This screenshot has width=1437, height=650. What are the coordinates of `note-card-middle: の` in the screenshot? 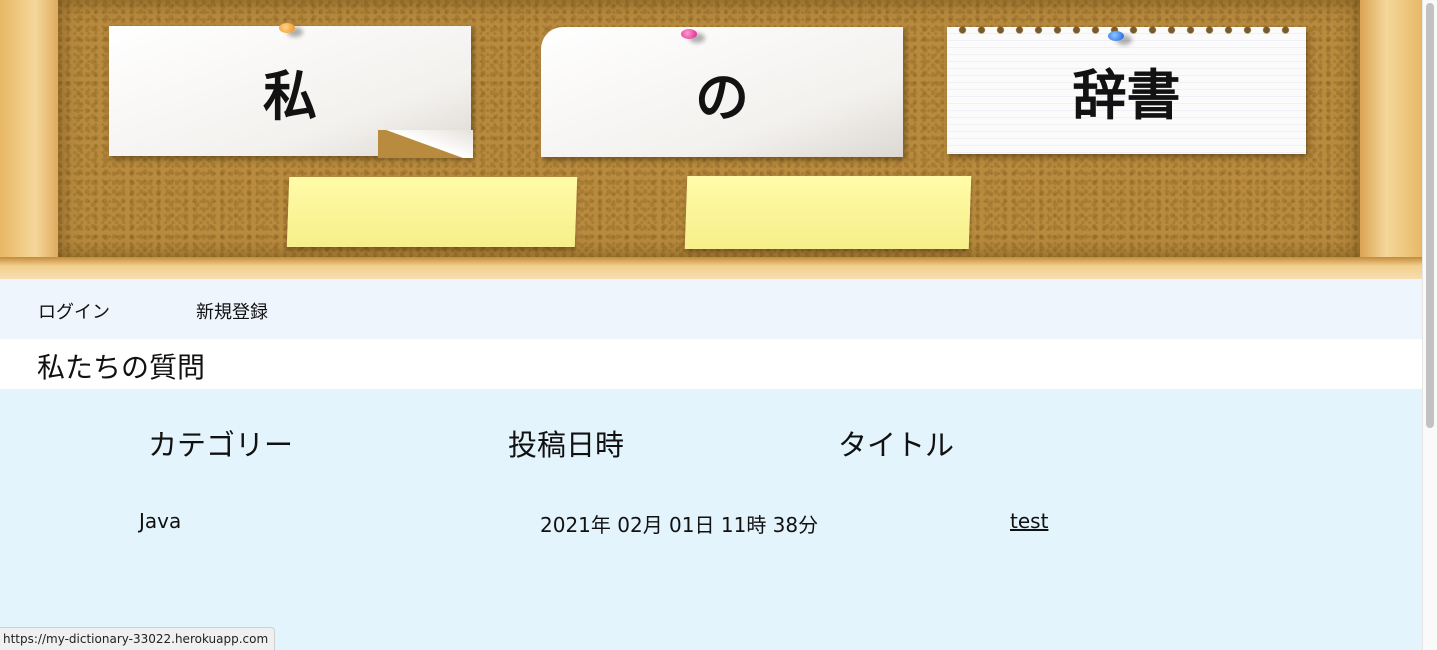 It's located at (722, 92).